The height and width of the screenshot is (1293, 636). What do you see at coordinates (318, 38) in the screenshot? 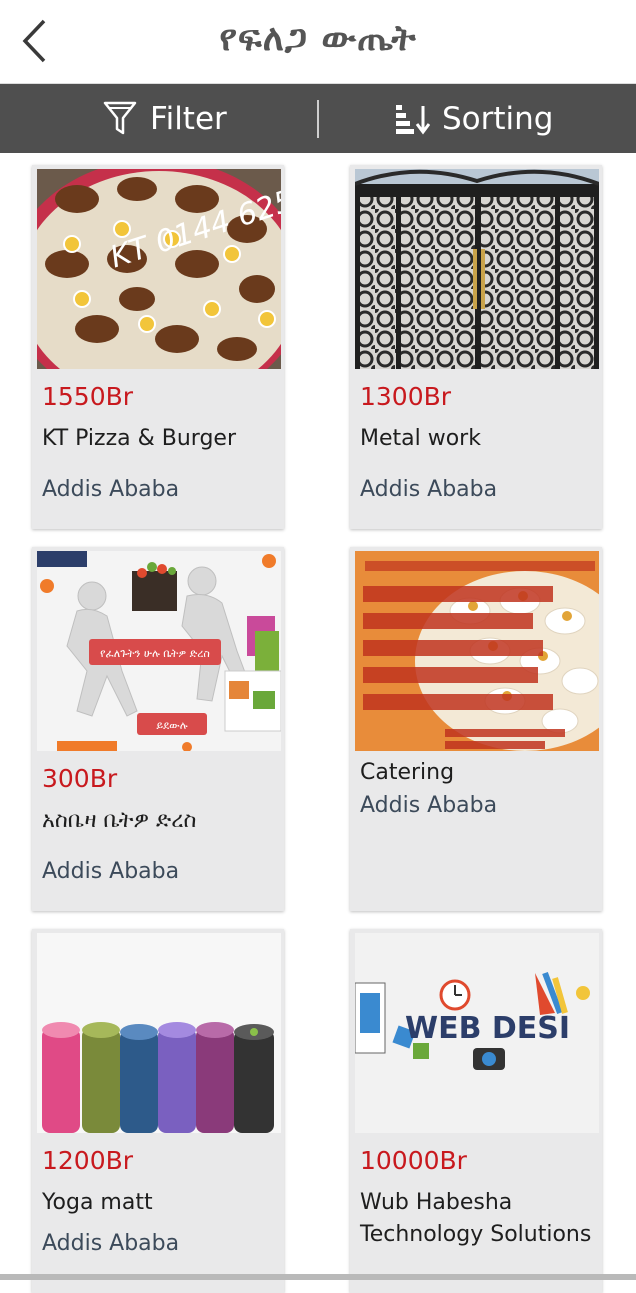
I see `page-title: የፍለጋ ውጤት` at bounding box center [318, 38].